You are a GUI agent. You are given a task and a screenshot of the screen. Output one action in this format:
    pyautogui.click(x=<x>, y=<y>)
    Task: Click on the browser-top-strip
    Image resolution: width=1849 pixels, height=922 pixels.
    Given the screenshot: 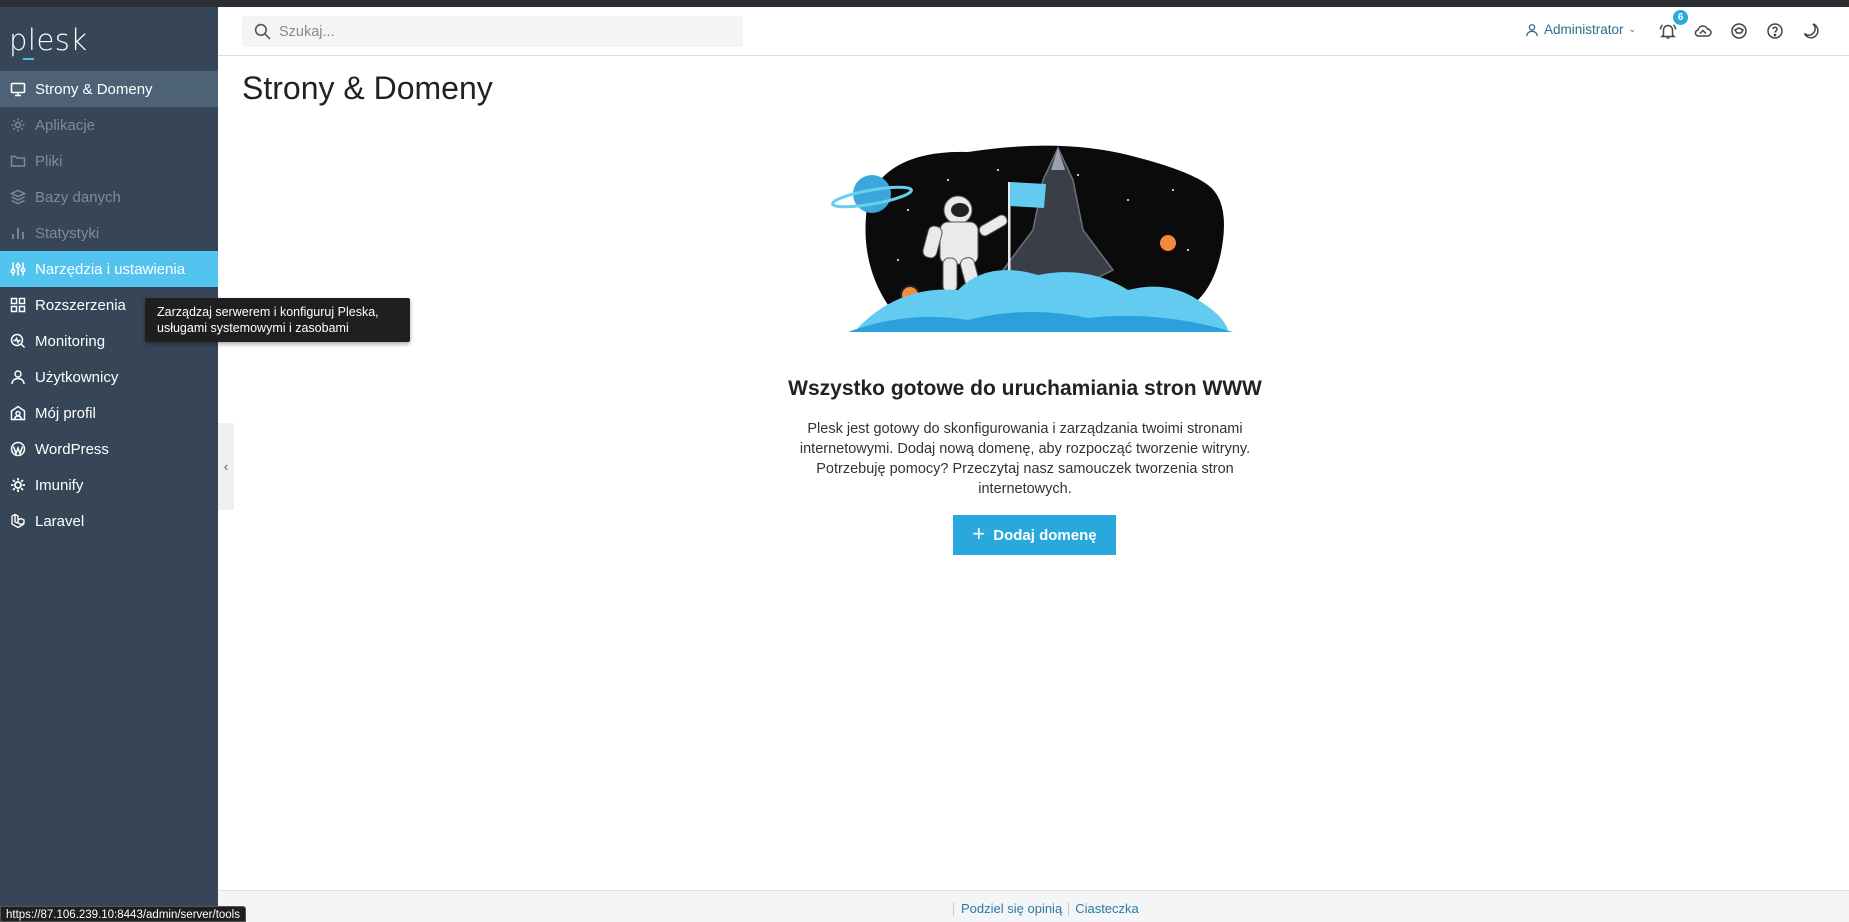 What is the action you would take?
    pyautogui.click(x=924, y=3)
    